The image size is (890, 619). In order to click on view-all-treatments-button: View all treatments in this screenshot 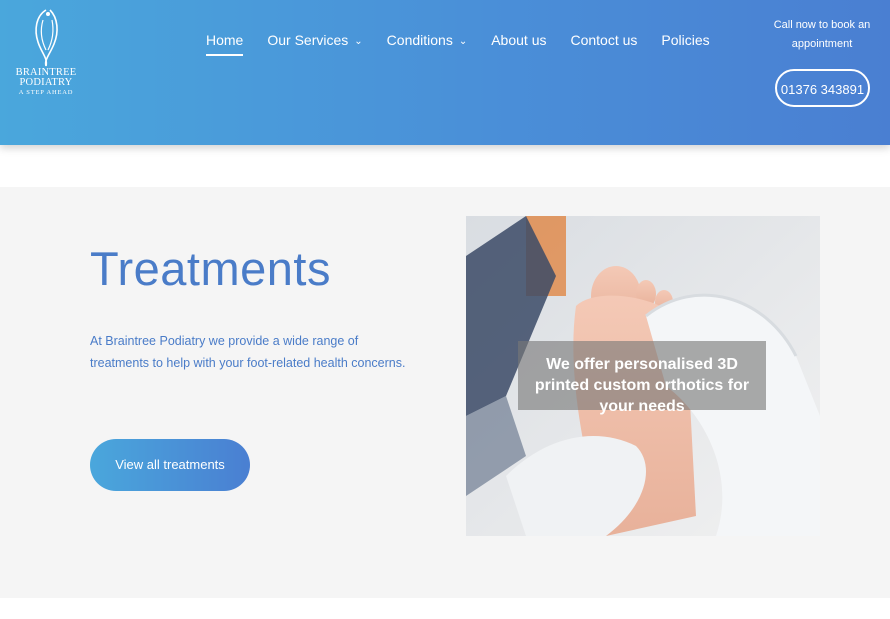, I will do `click(170, 465)`.